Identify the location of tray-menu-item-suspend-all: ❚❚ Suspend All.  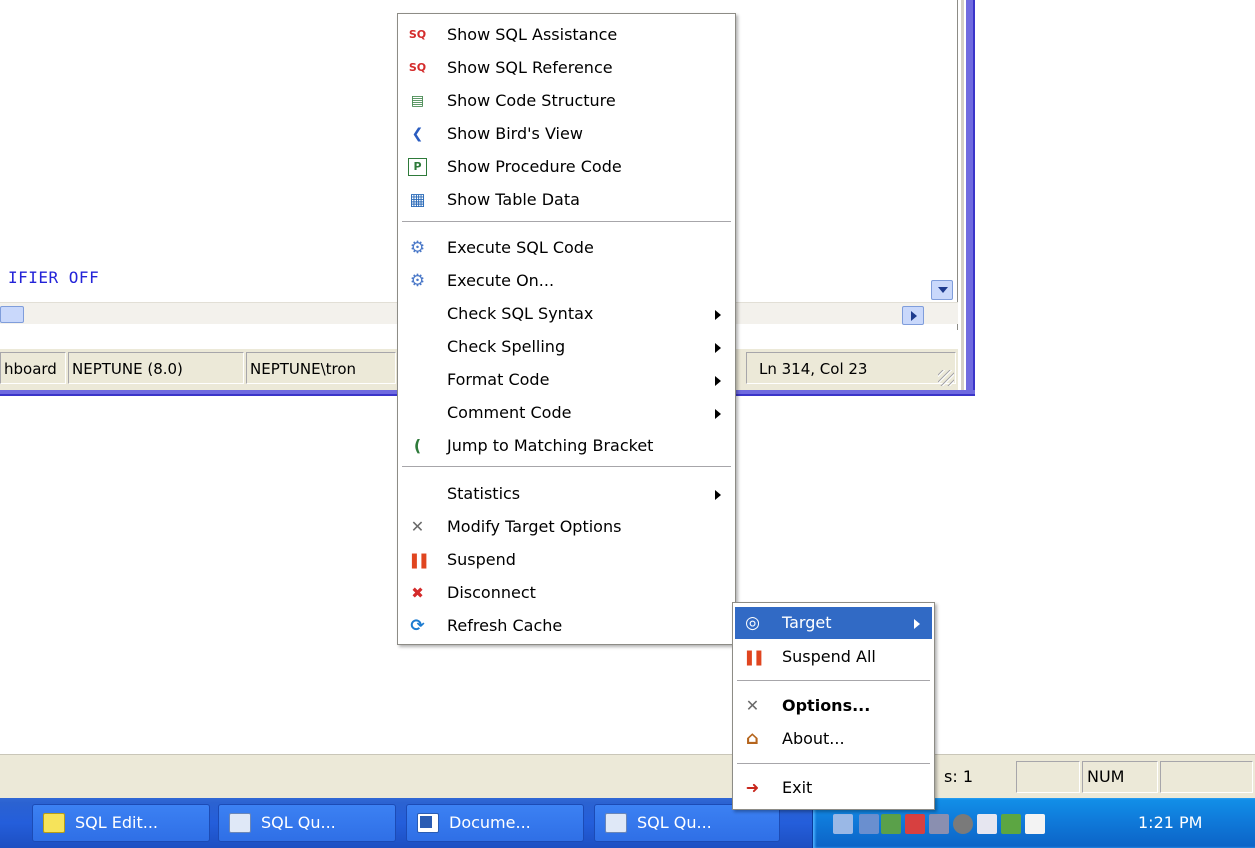
(833, 657).